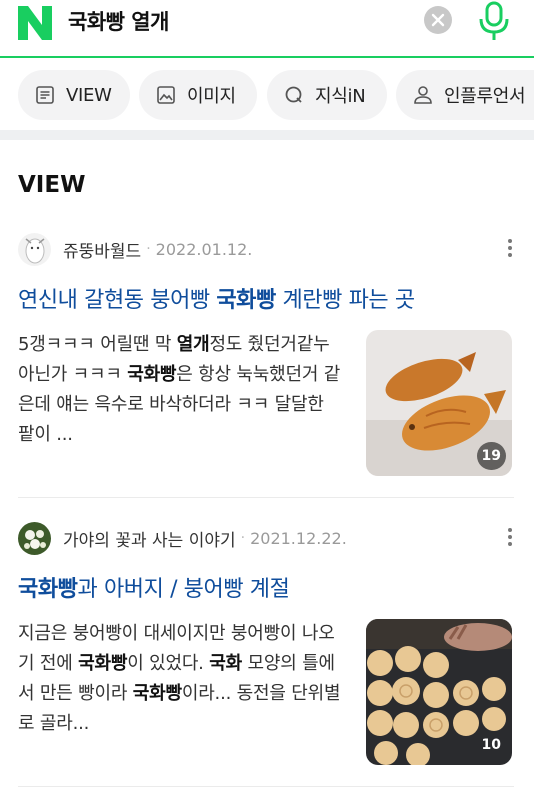 The image size is (534, 794). I want to click on title-text: 계란빵 파는 곳, so click(345, 300).